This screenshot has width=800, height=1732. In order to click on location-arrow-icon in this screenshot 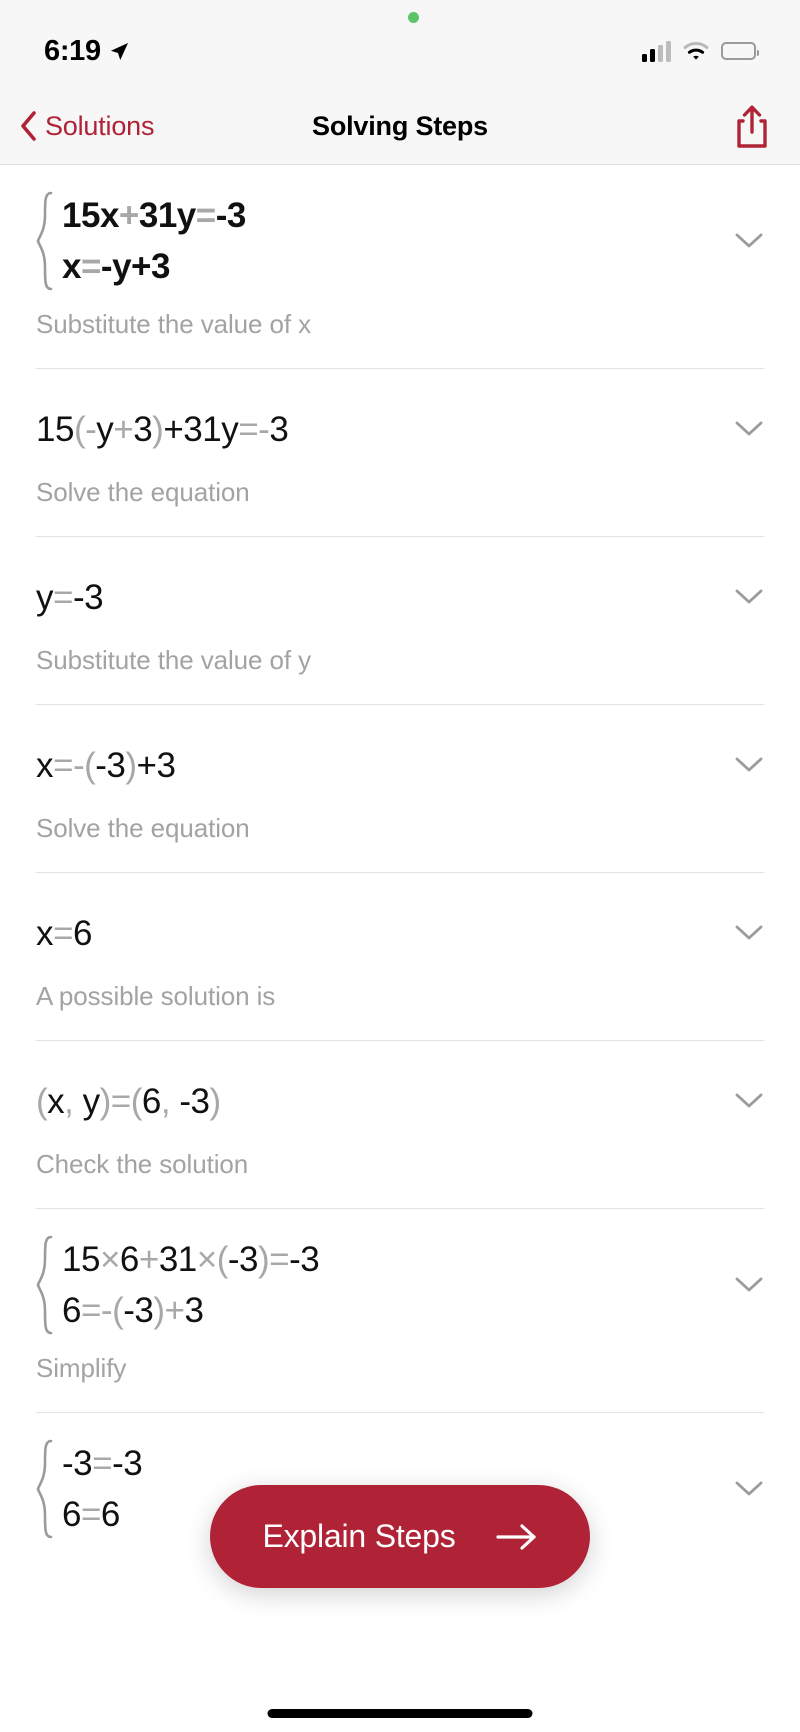, I will do `click(119, 51)`.